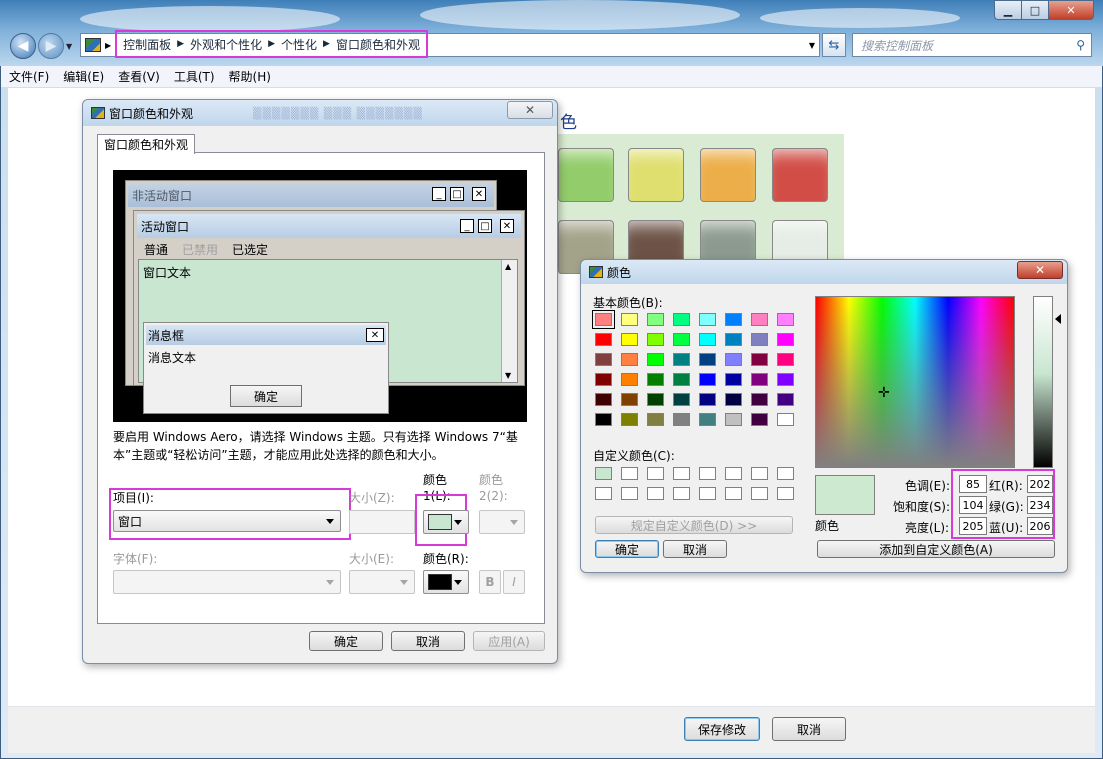  Describe the element at coordinates (299, 44) in the screenshot. I see `breadcrumb-item: 个性化` at that location.